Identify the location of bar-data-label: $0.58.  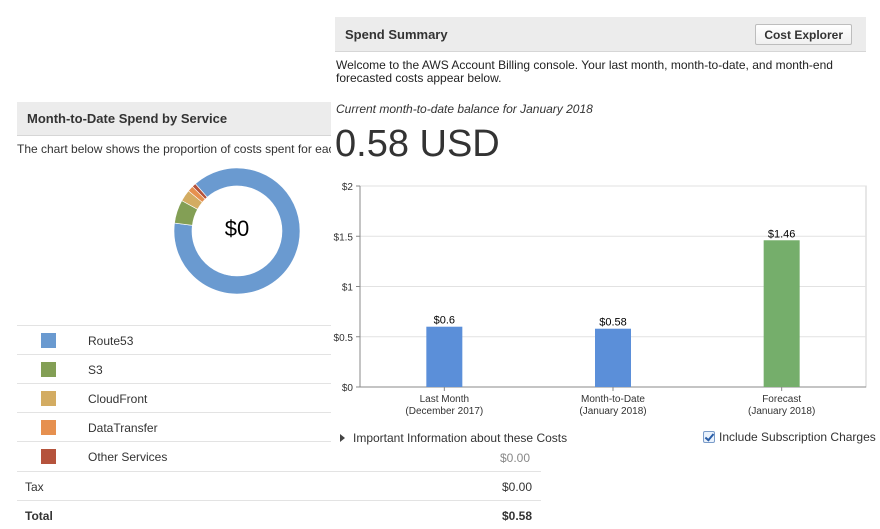
(613, 323).